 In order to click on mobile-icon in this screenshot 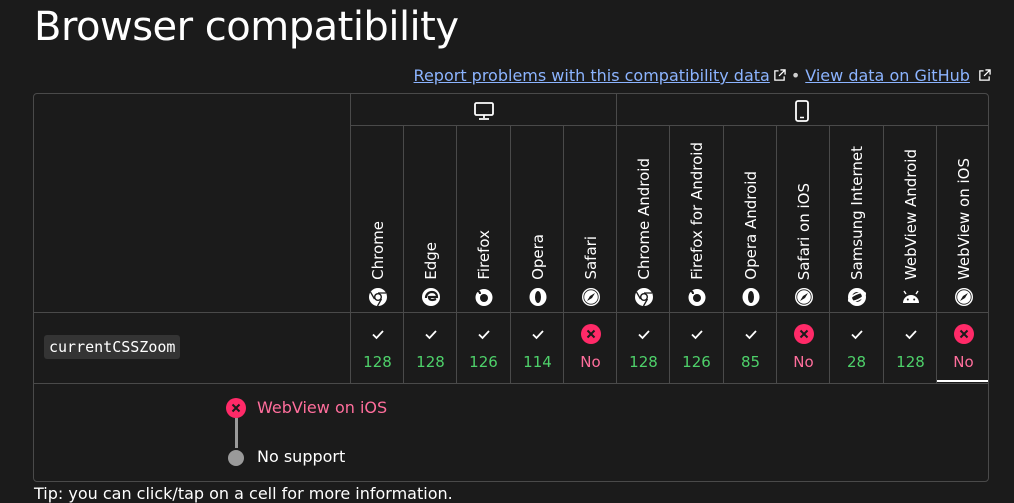, I will do `click(802, 111)`.